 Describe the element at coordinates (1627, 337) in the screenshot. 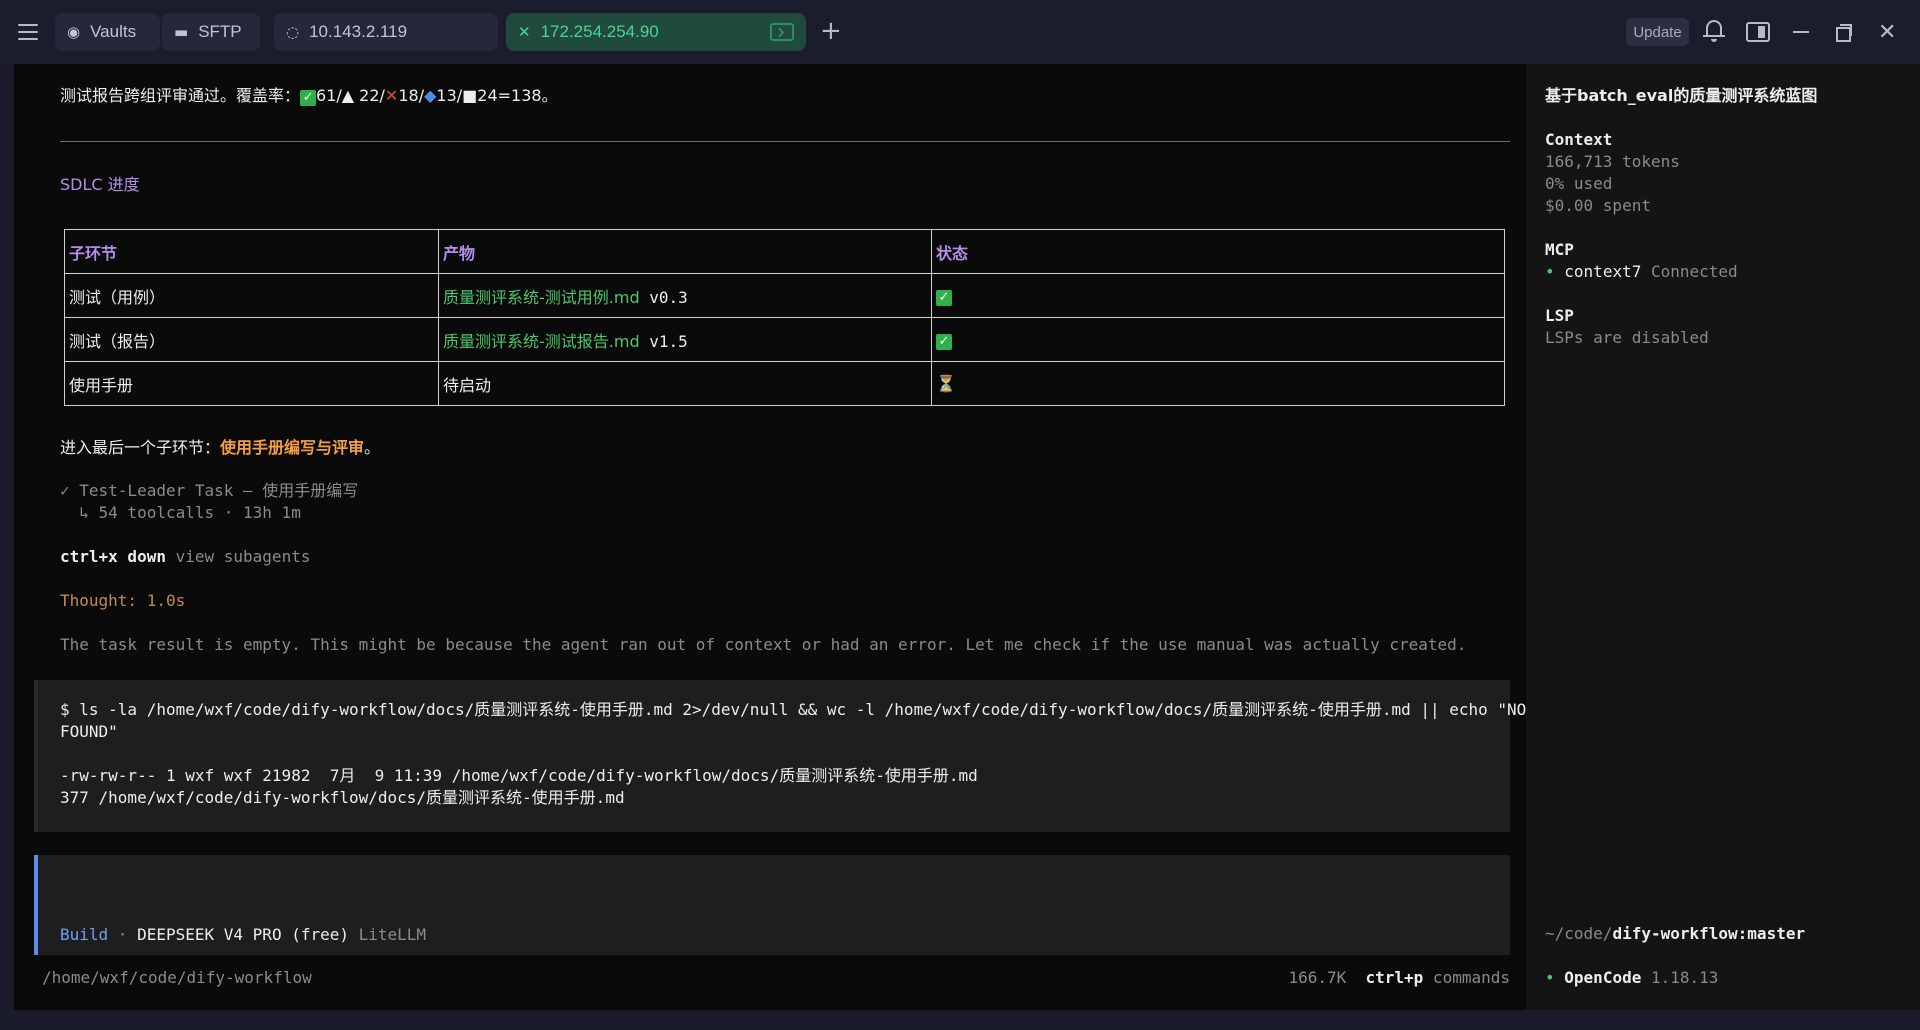

I see `lsp-status: LSPs are disabled` at that location.